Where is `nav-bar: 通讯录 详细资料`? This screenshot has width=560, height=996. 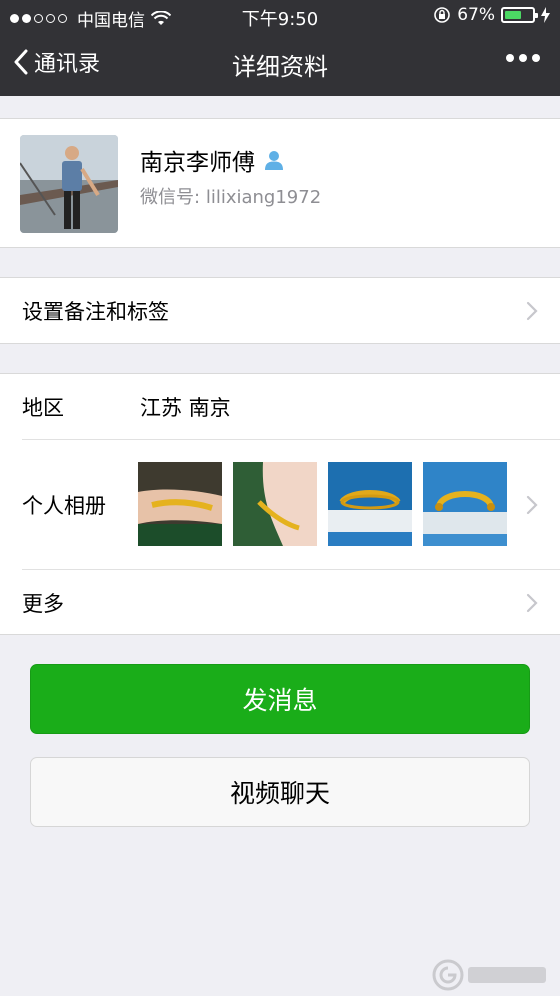 nav-bar: 通讯录 详细资料 is located at coordinates (280, 64).